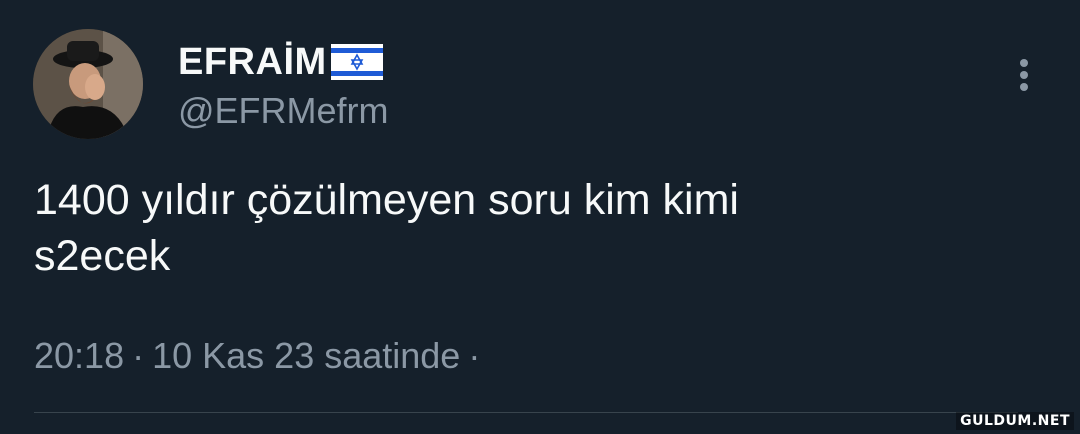 Image resolution: width=1080 pixels, height=434 pixels. Describe the element at coordinates (356, 62) in the screenshot. I see `israel-flag-icon` at that location.